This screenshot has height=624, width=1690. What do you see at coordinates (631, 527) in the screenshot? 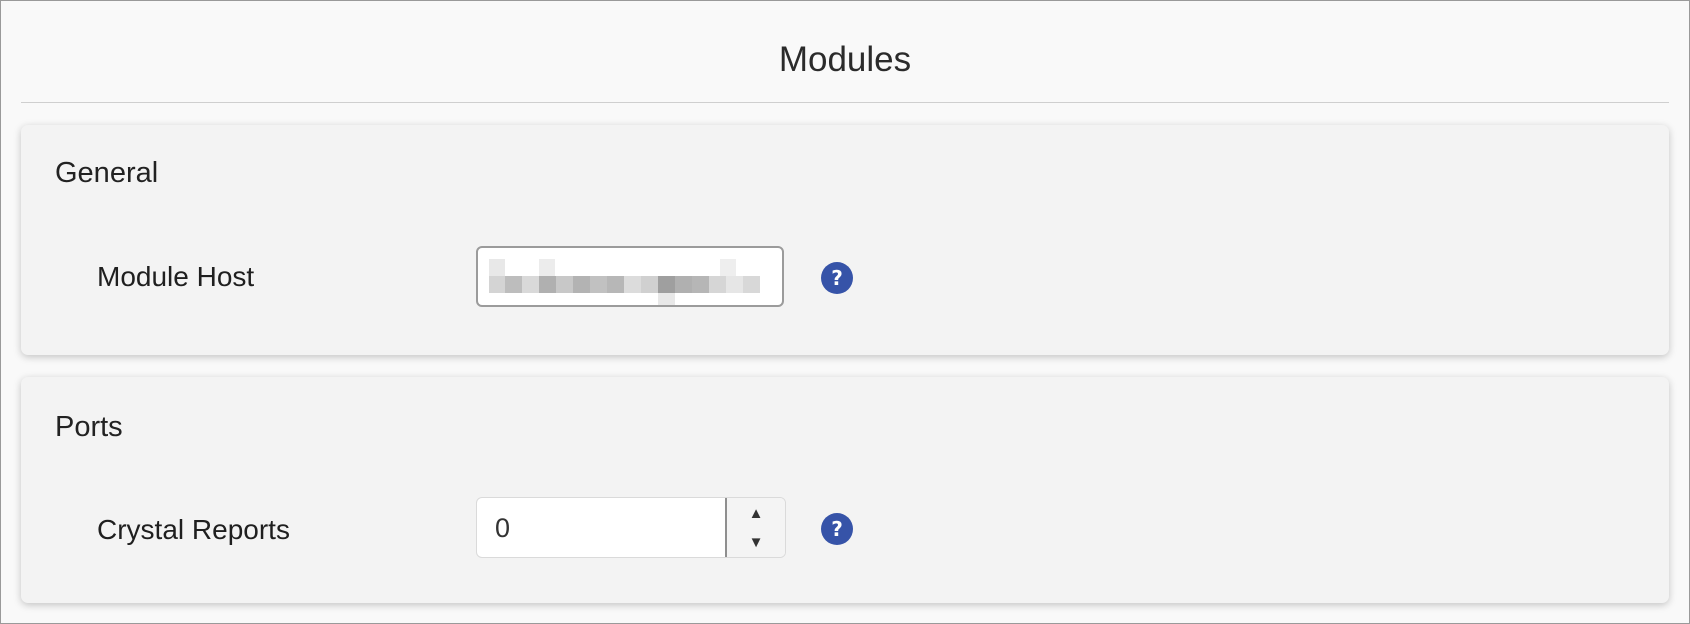
I see `crystal-reports-port-input: 0 ▲ ▼` at bounding box center [631, 527].